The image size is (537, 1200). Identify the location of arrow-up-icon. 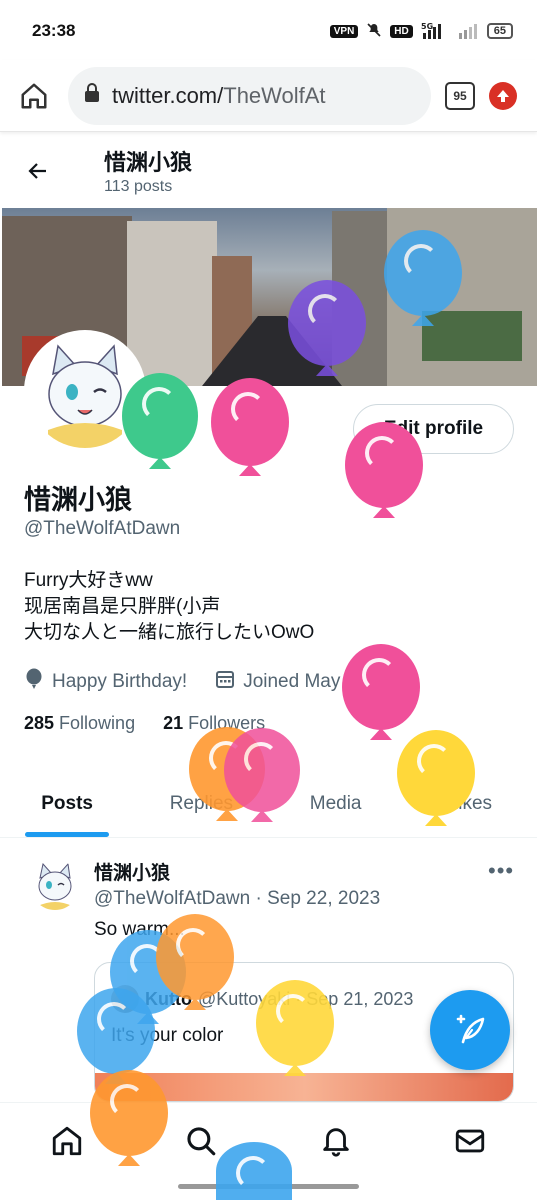
(503, 95).